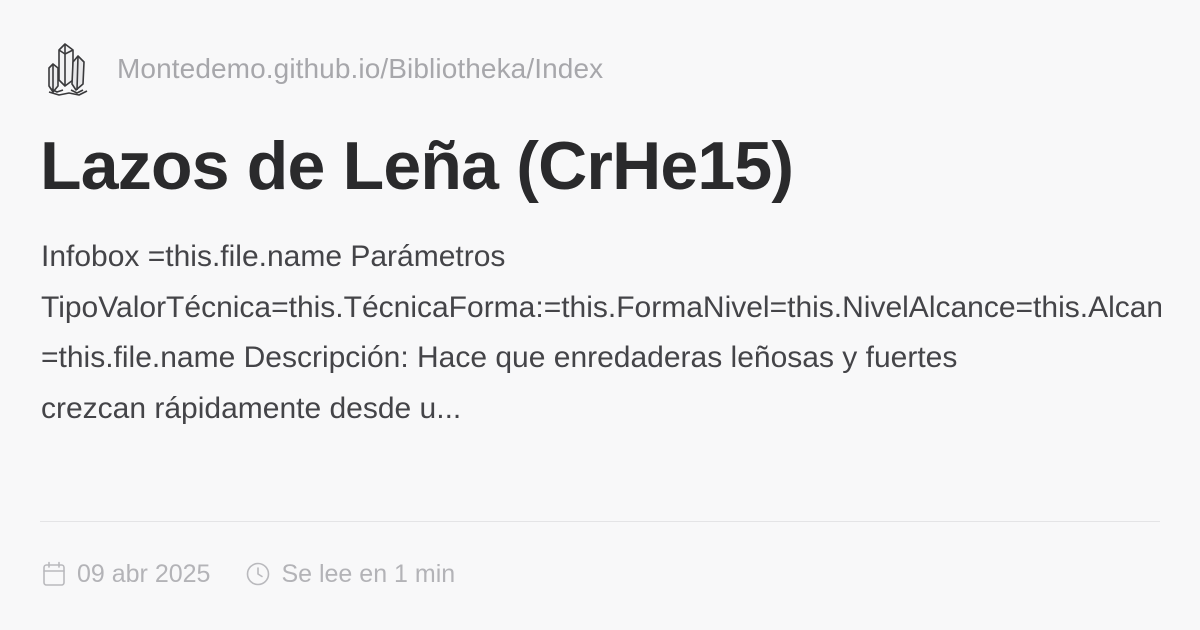 The width and height of the screenshot is (1200, 630). Describe the element at coordinates (273, 256) in the screenshot. I see `description-line: Infobox =this.file.name Parámetros` at that location.